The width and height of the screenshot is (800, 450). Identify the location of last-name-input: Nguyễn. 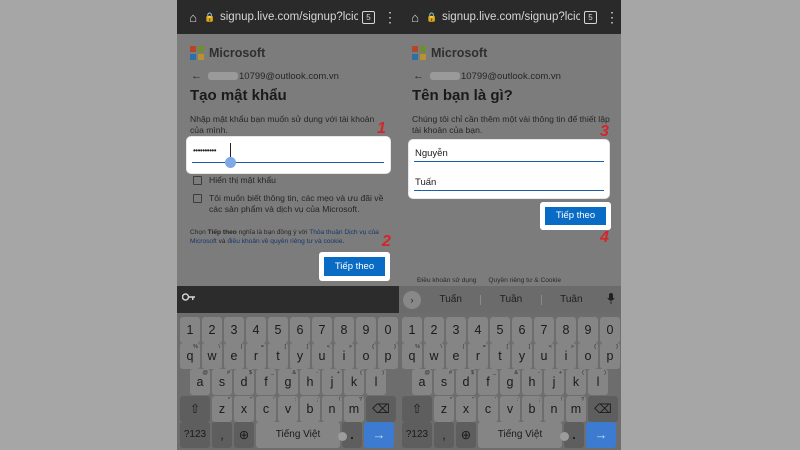
(431, 153).